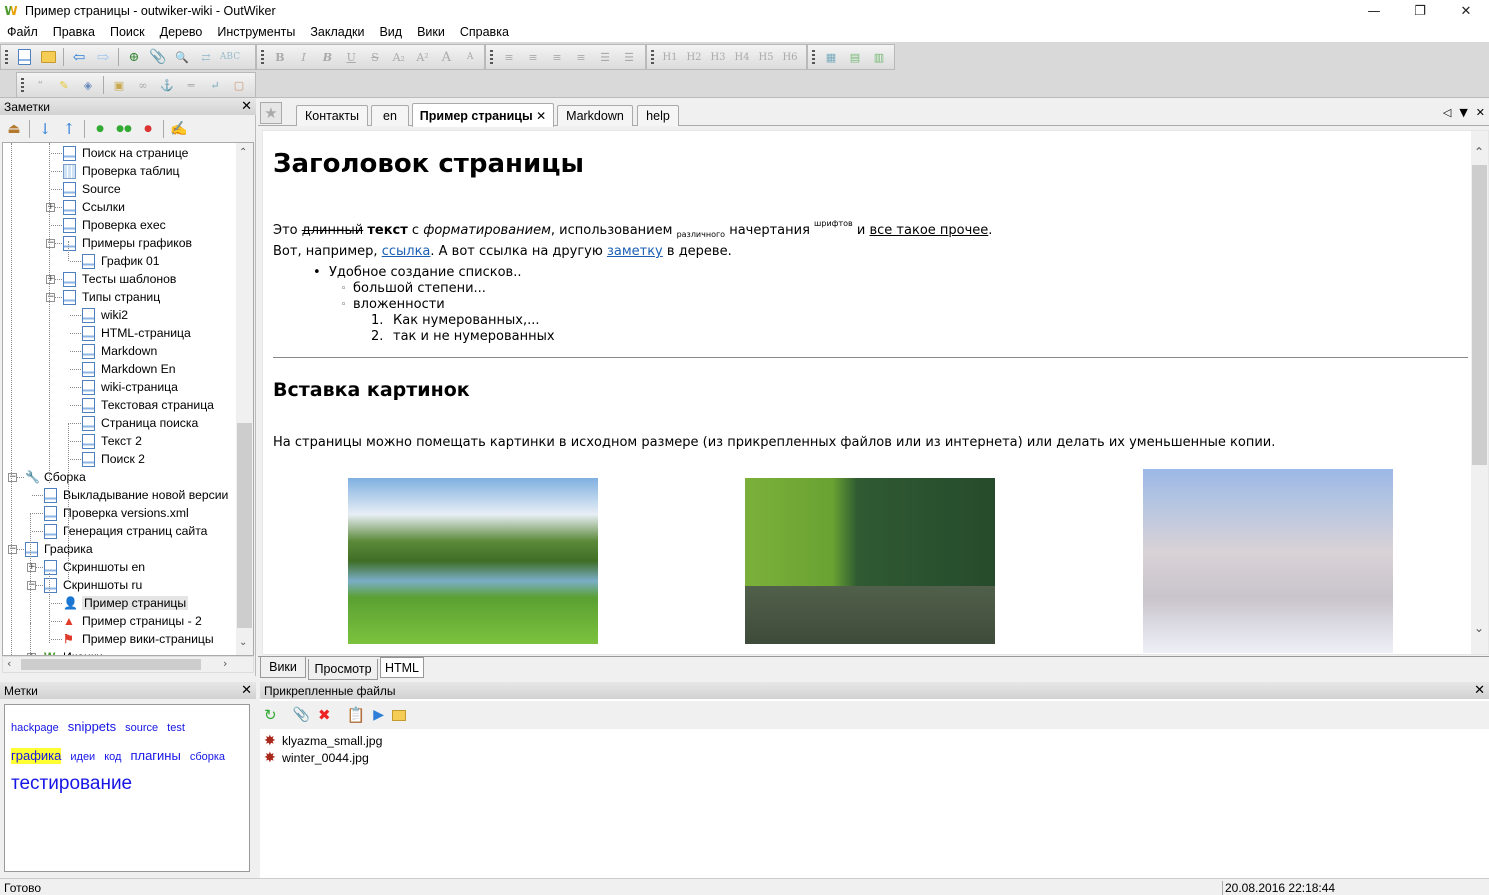 The image size is (1489, 895). I want to click on insert-table-button: ▦, so click(831, 57).